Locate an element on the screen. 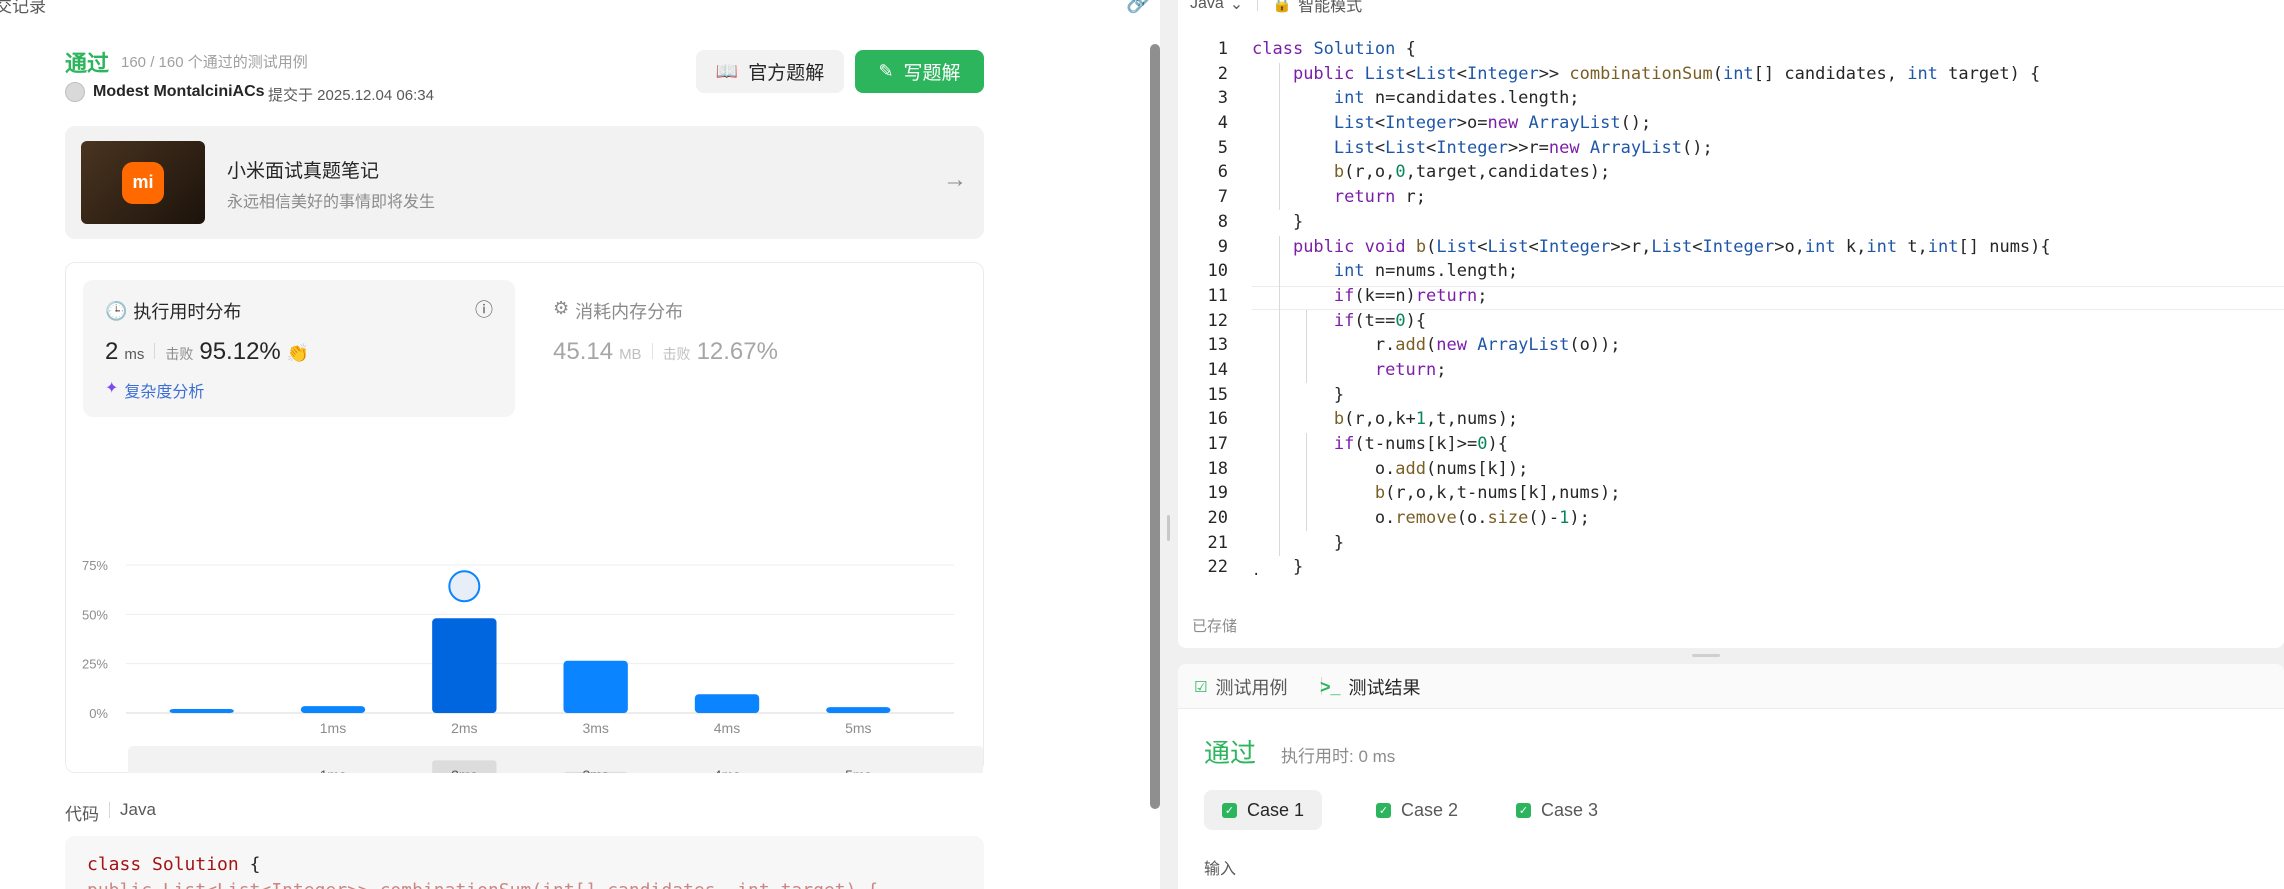  code-line: List<Integer>o=new ArrayList(); is located at coordinates (1651, 123).